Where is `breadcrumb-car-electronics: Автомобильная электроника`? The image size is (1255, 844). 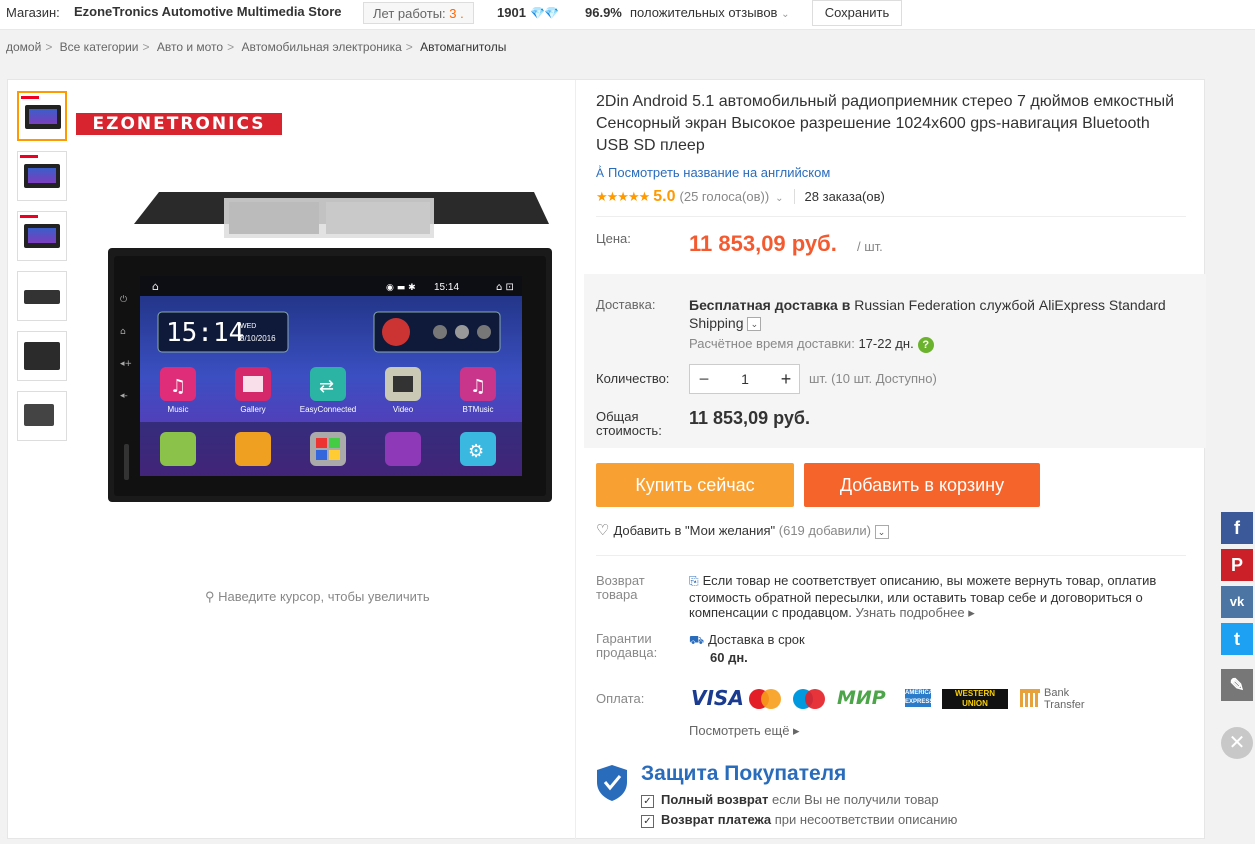
breadcrumb-car-electronics: Автомобильная электроника is located at coordinates (321, 47).